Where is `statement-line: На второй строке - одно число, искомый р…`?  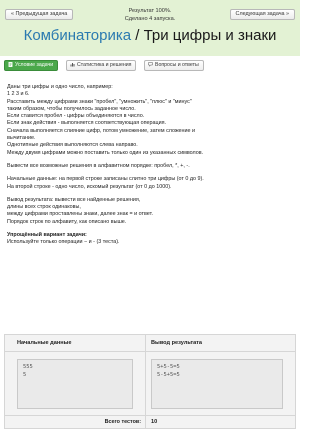 statement-line: На второй строке - одно число, искомый р… is located at coordinates (89, 186).